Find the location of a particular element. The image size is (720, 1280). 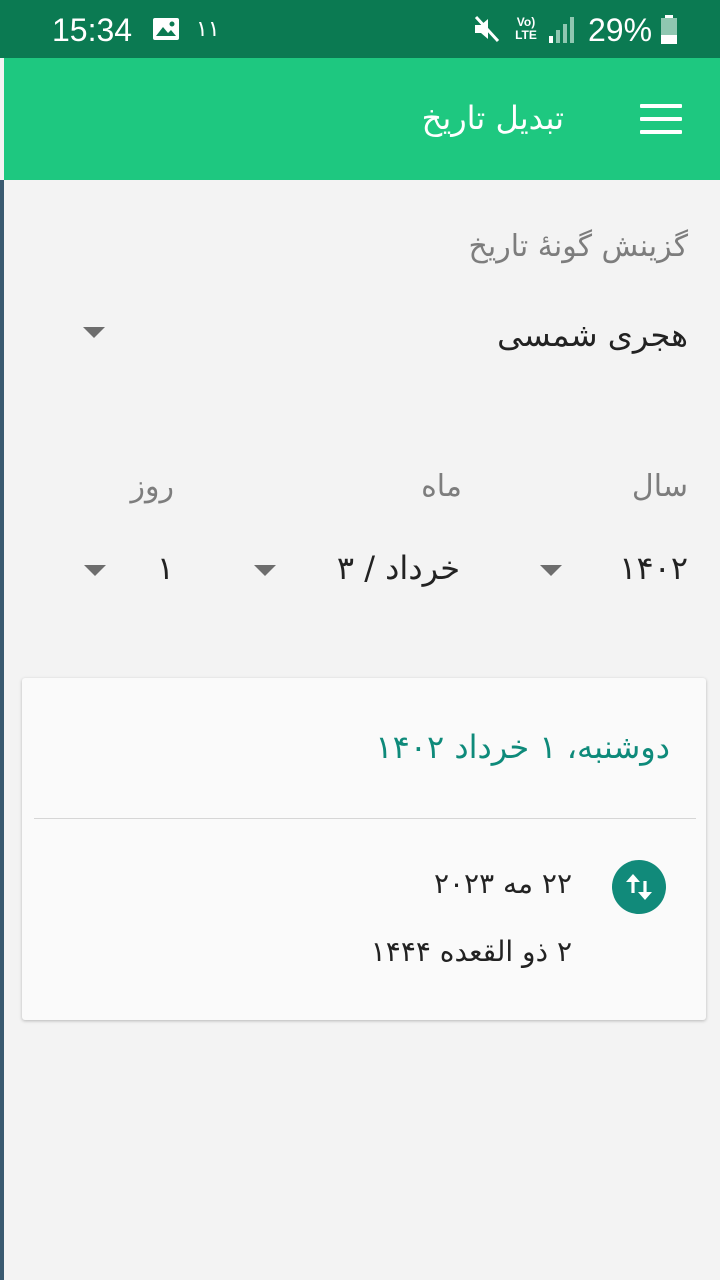

mute-icon is located at coordinates (487, 29).